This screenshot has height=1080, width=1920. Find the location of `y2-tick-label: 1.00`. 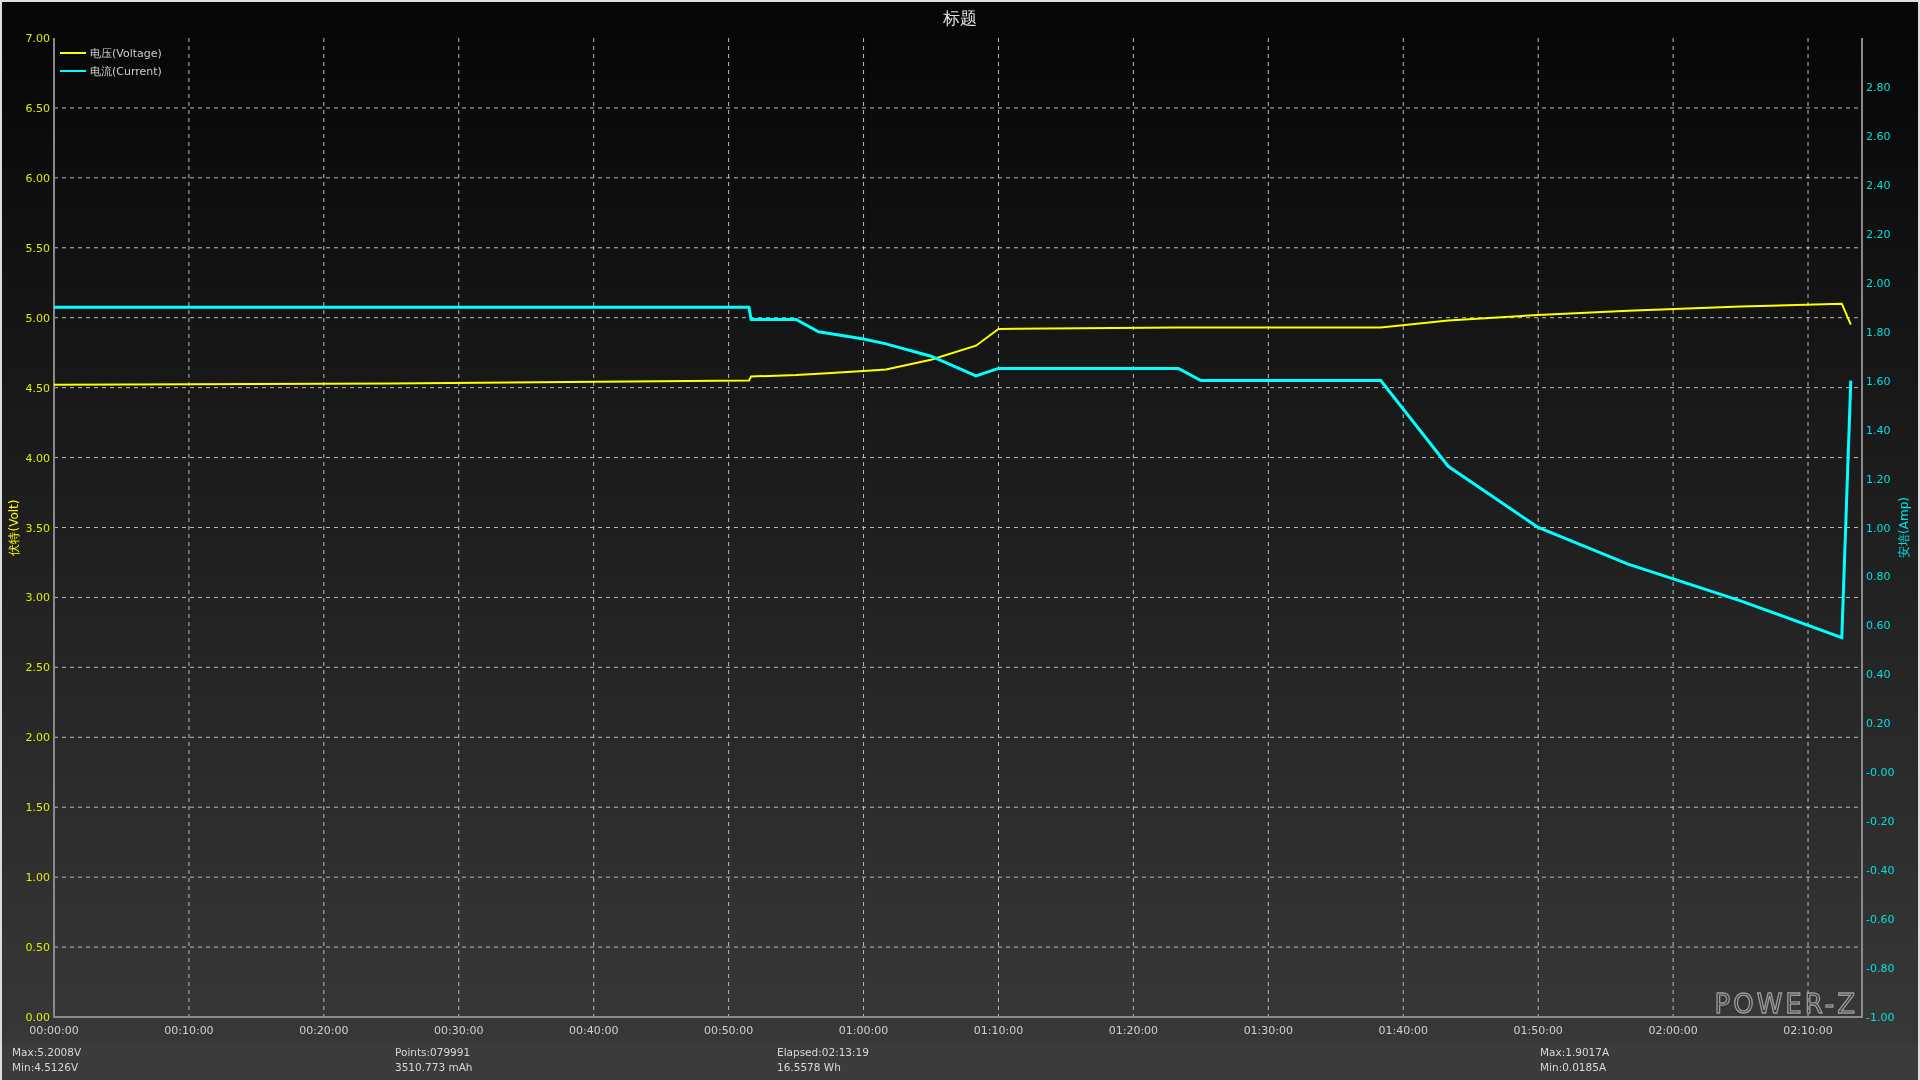

y2-tick-label: 1.00 is located at coordinates (1878, 528).